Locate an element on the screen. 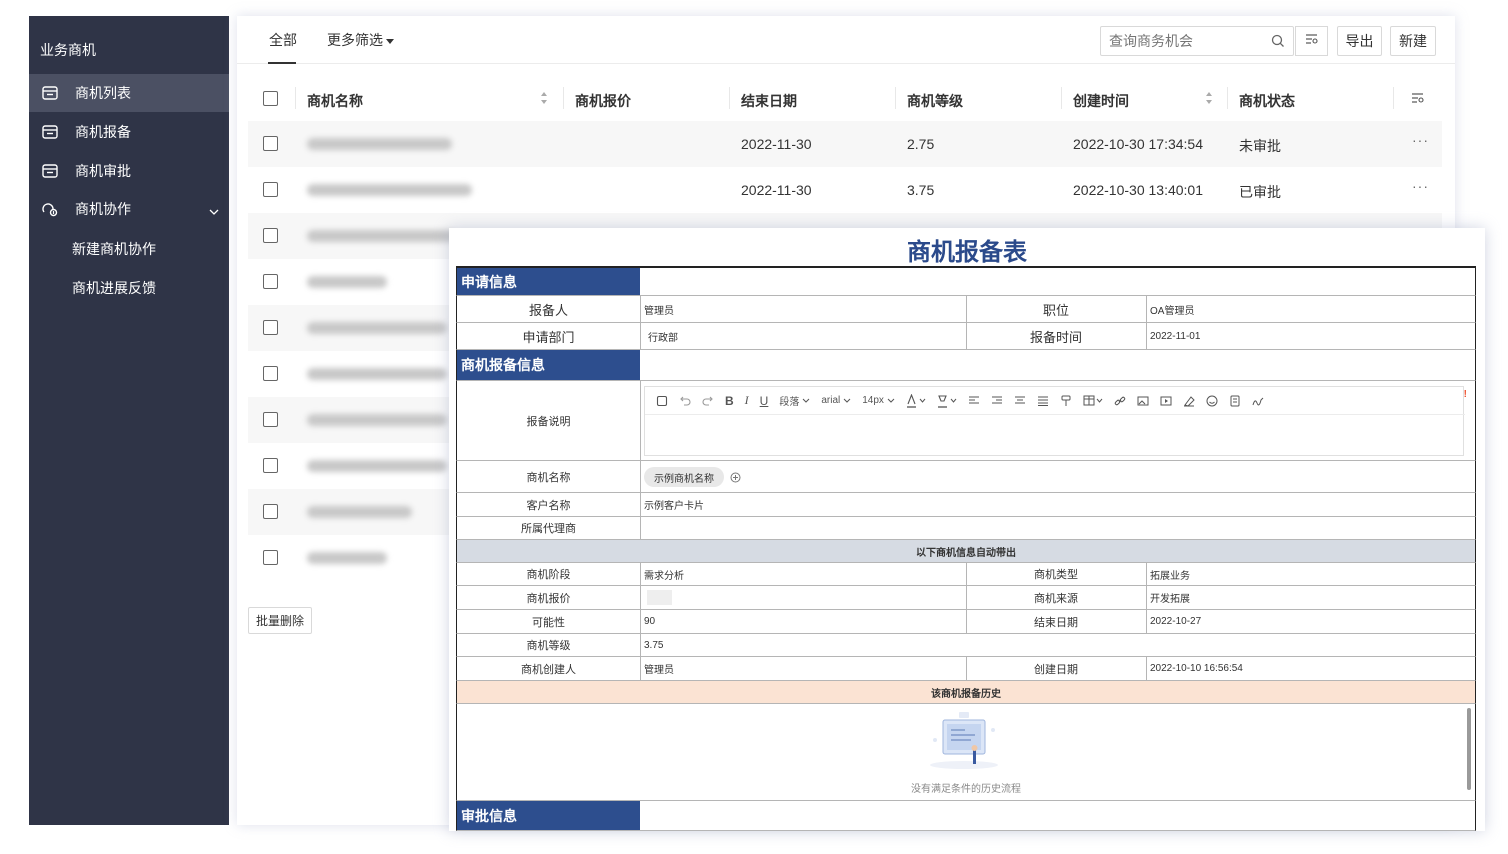 This screenshot has height=854, width=1508. field-label: 报备人 is located at coordinates (548, 310).